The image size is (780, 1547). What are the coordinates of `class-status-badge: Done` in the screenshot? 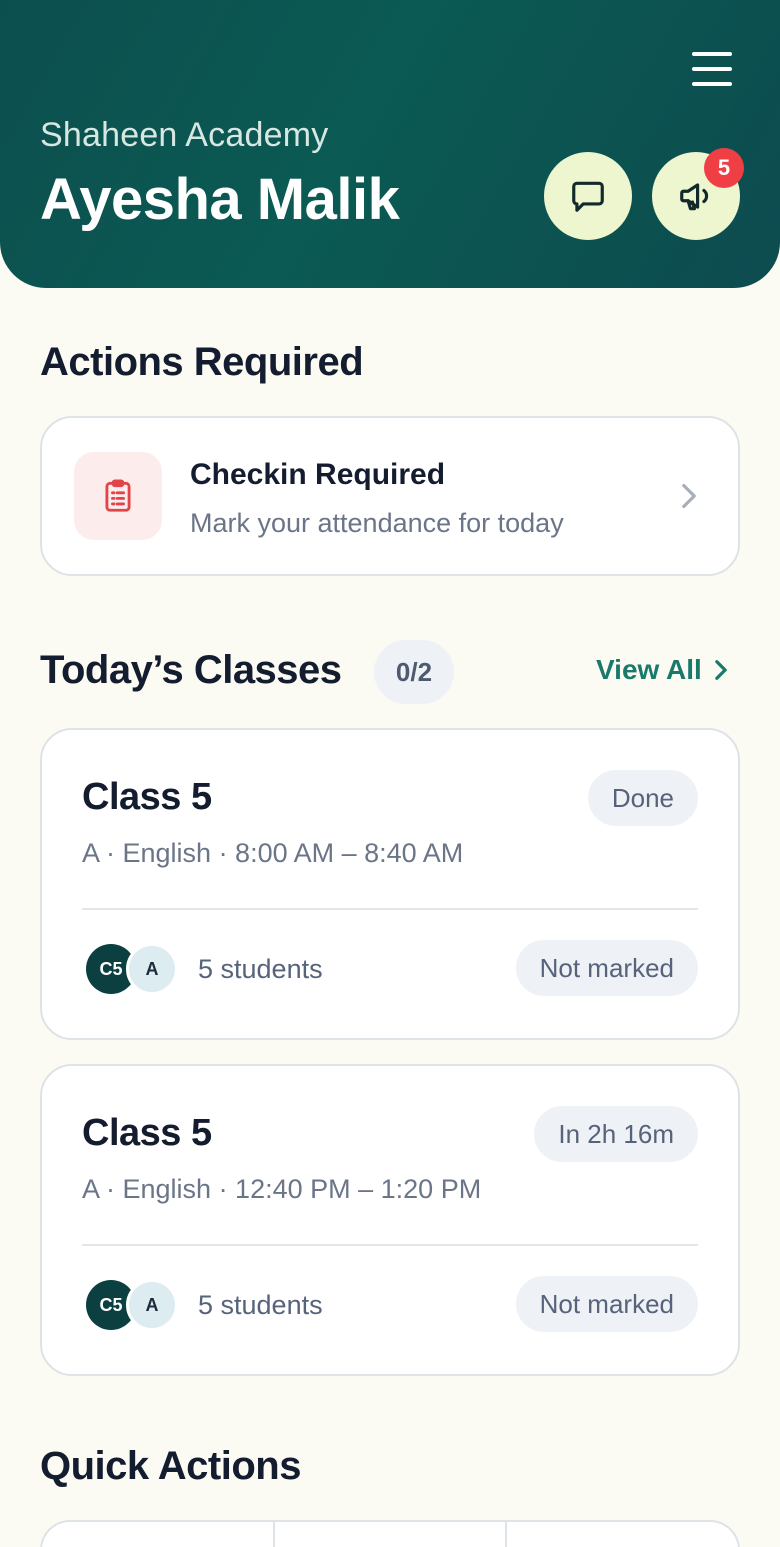 It's located at (642, 798).